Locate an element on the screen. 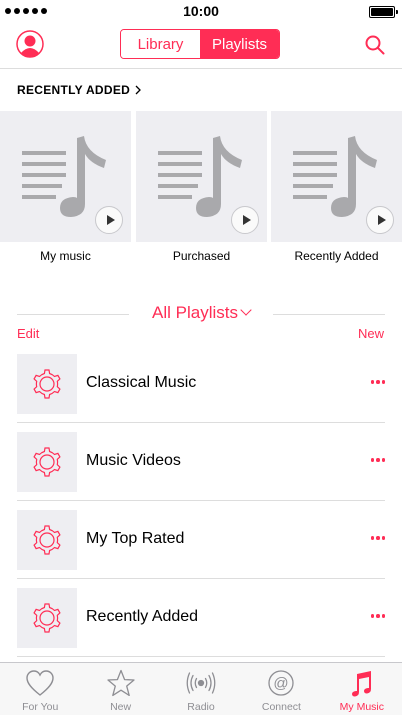  at-icon: @ is located at coordinates (281, 683).